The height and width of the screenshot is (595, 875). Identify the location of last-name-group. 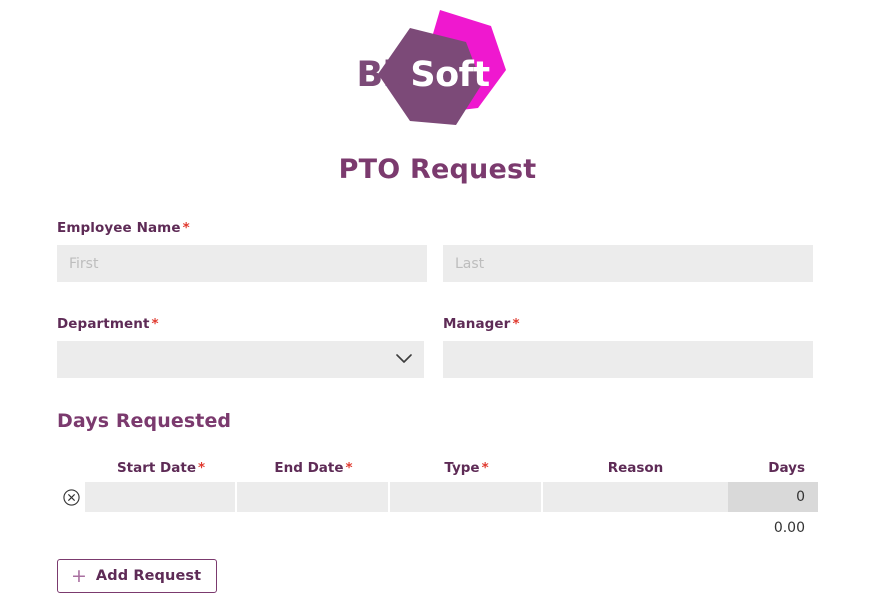
(628, 251).